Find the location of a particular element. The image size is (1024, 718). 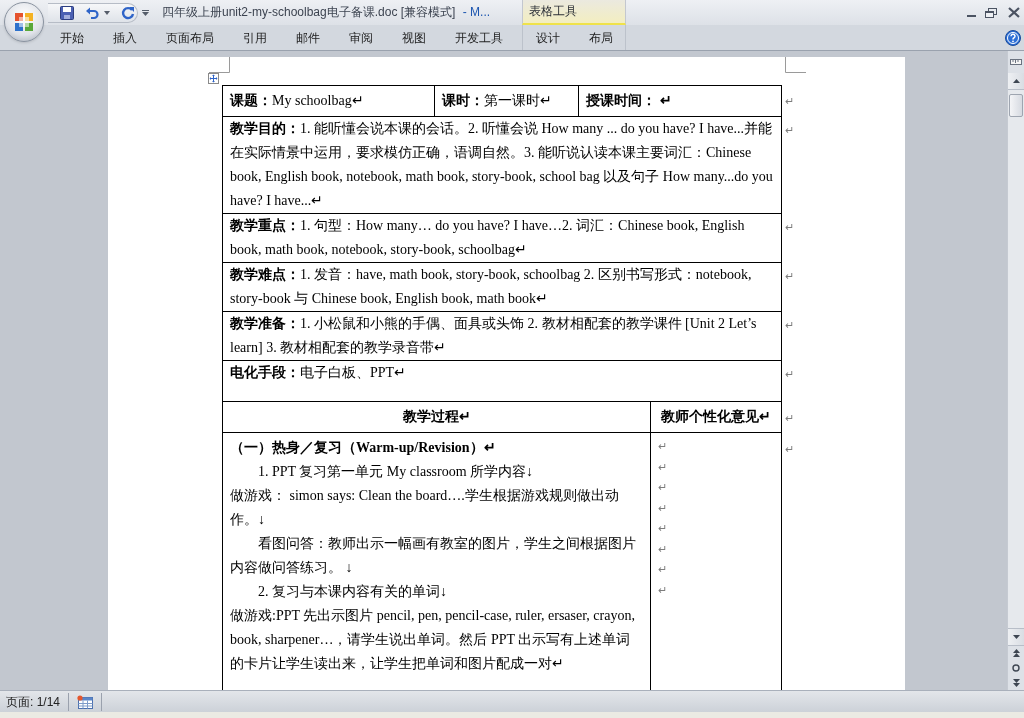

scroll-up-button is located at coordinates (1016, 81).